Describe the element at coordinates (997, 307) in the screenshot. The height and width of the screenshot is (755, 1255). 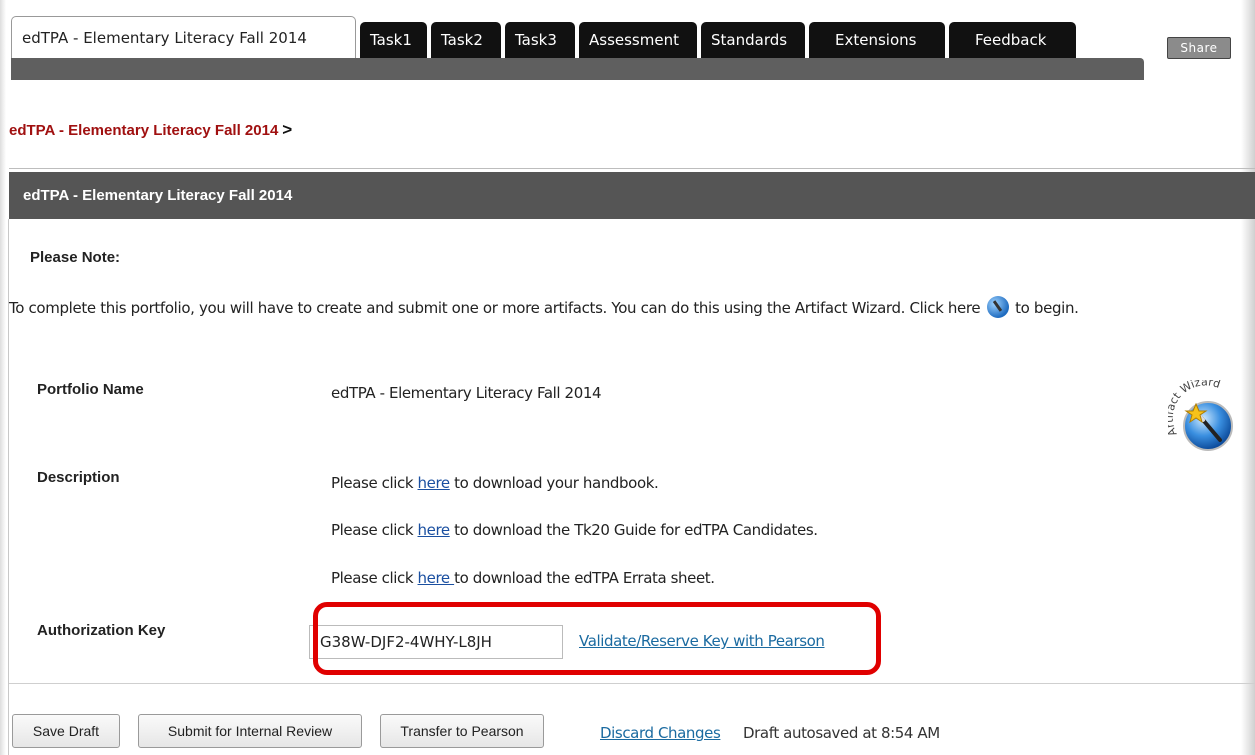
I see `artifact-wizard-icon` at that location.